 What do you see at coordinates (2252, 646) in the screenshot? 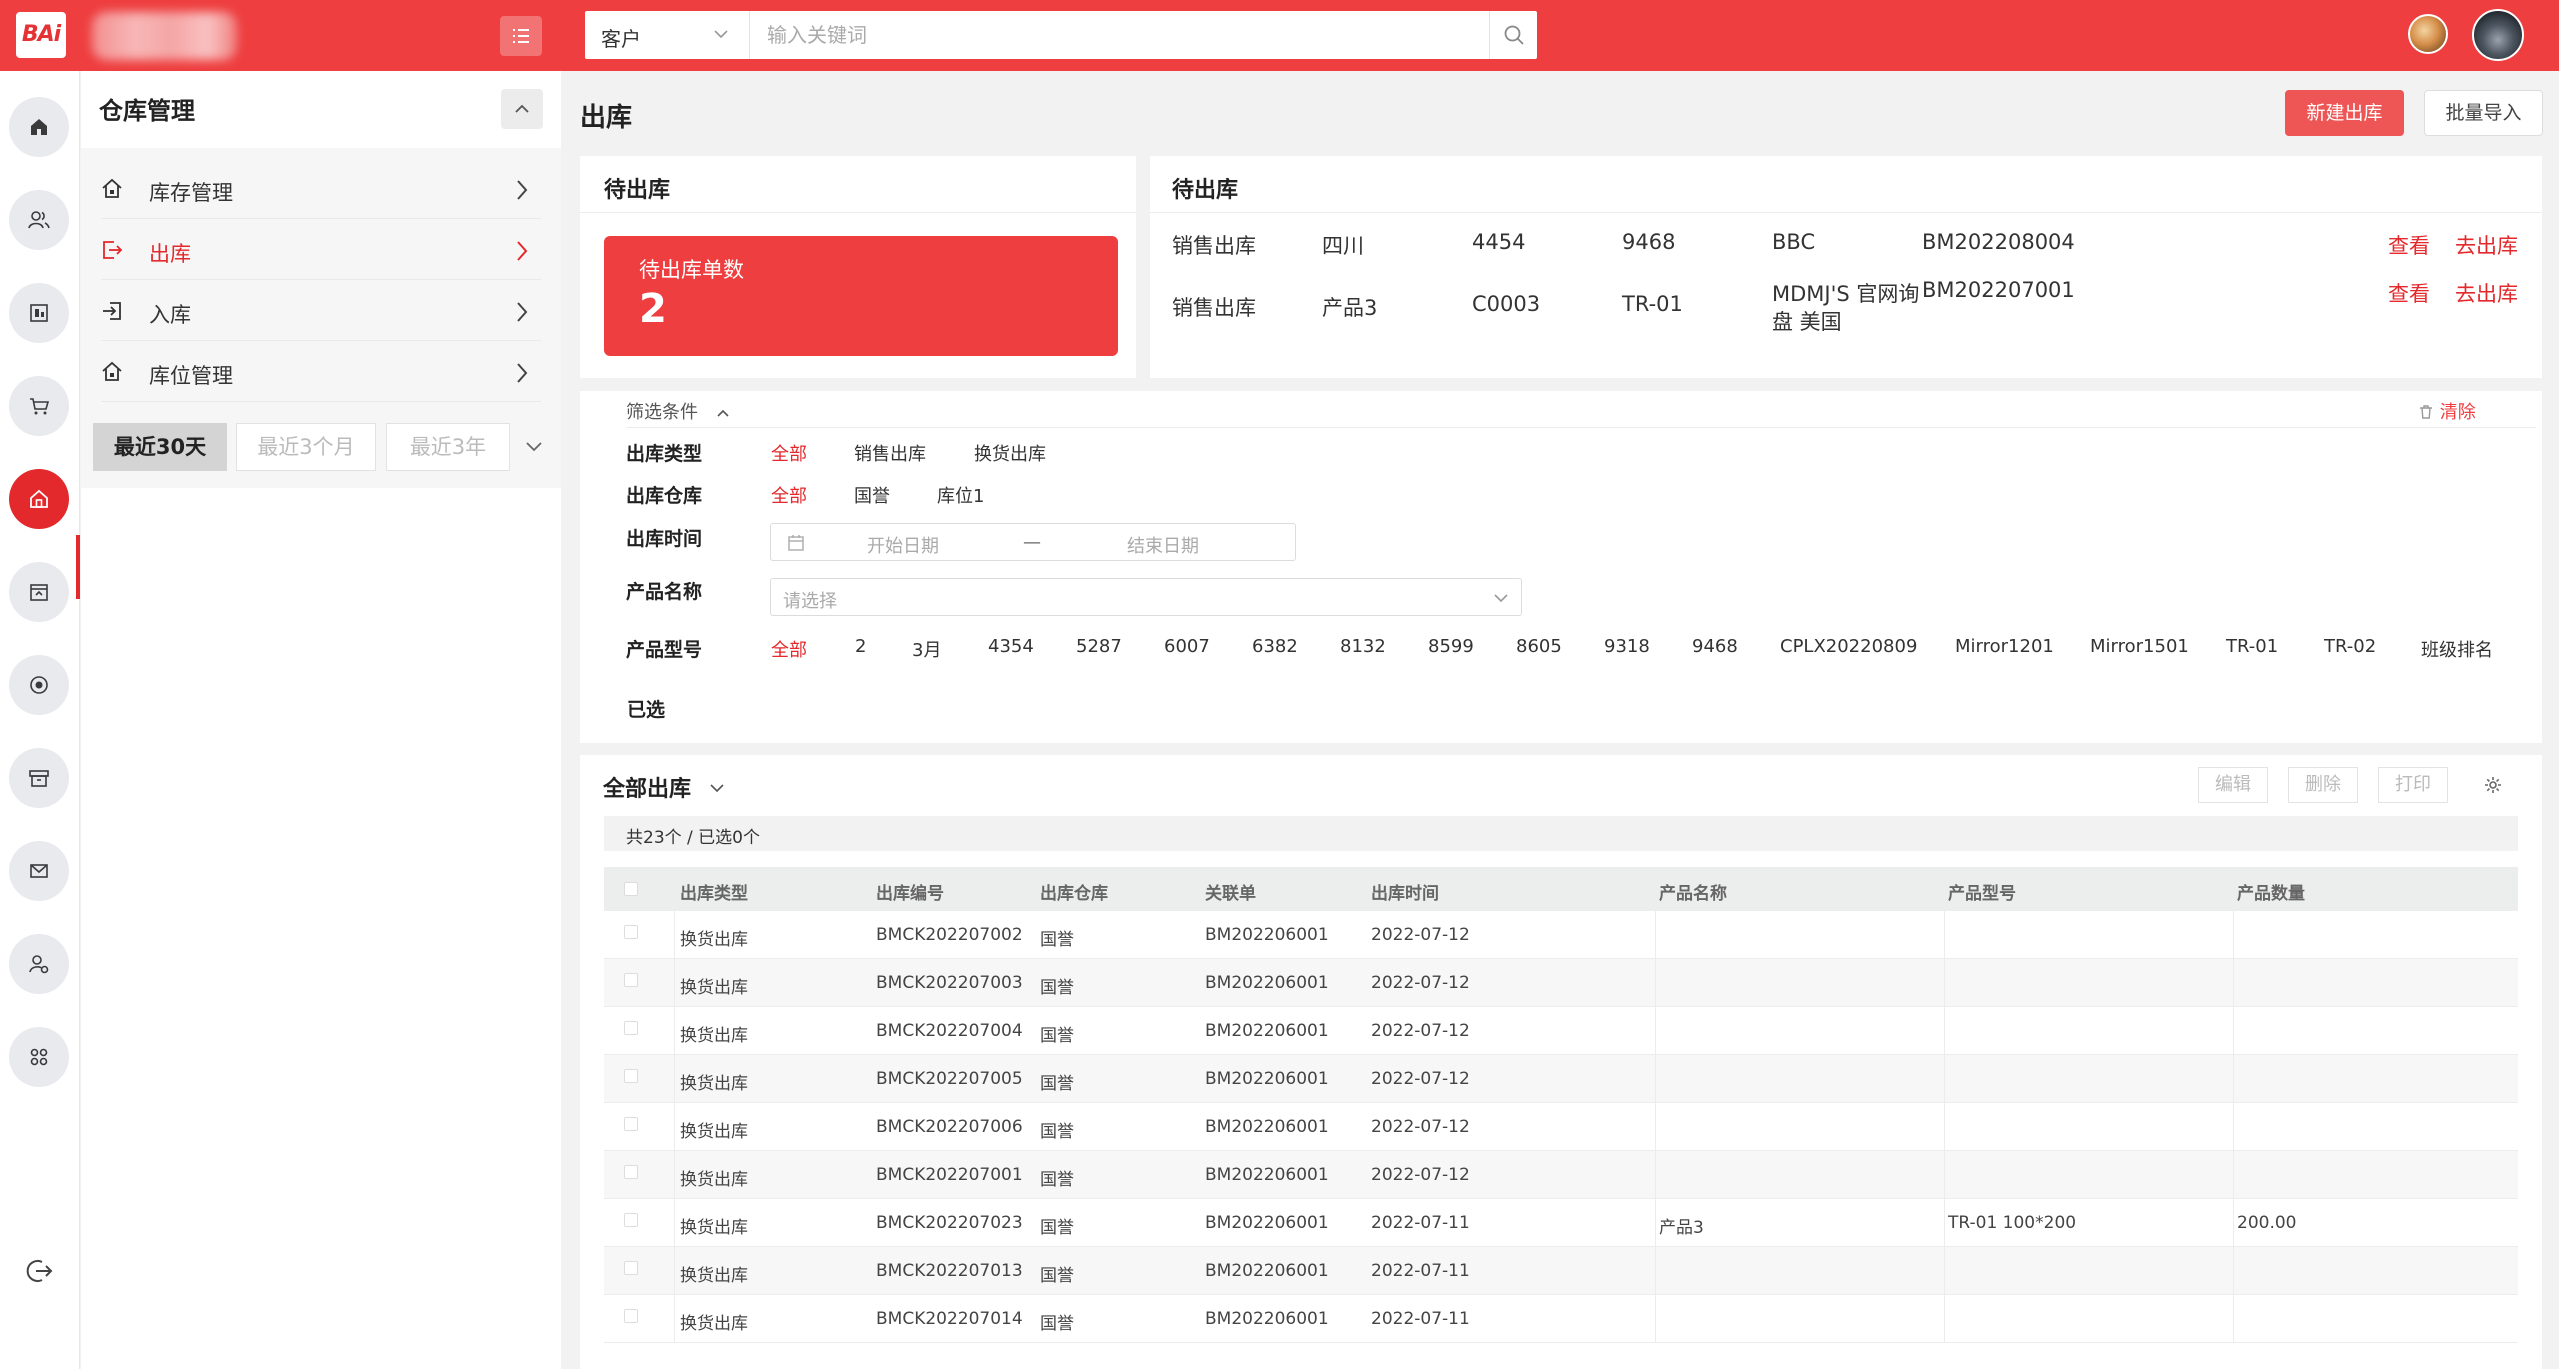
I see `model-option: TR-01` at bounding box center [2252, 646].